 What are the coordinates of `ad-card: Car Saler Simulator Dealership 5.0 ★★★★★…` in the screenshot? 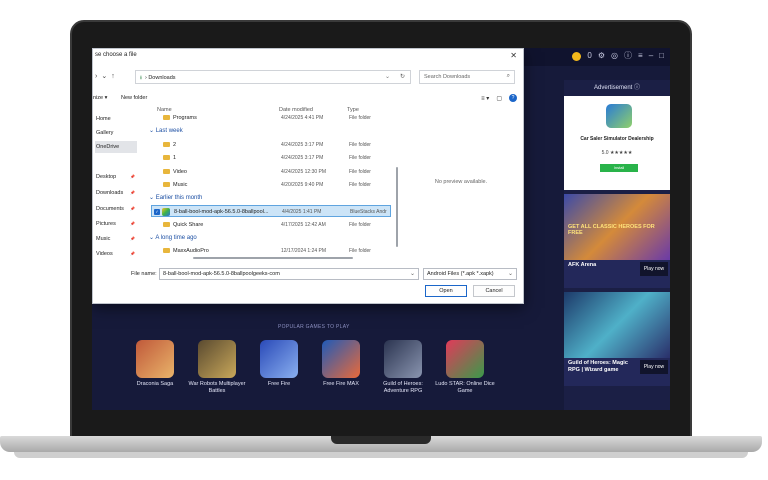 It's located at (617, 143).